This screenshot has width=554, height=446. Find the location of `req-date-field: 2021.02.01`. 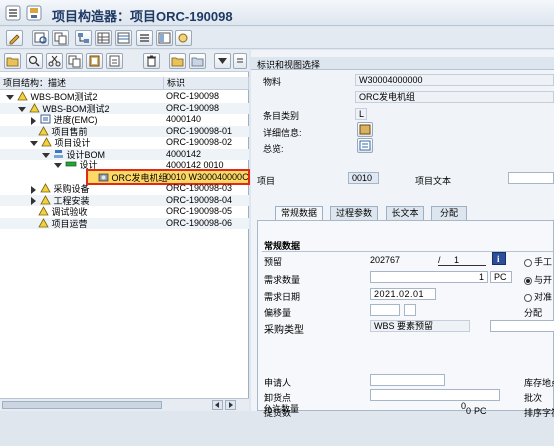

req-date-field: 2021.02.01 is located at coordinates (403, 294).